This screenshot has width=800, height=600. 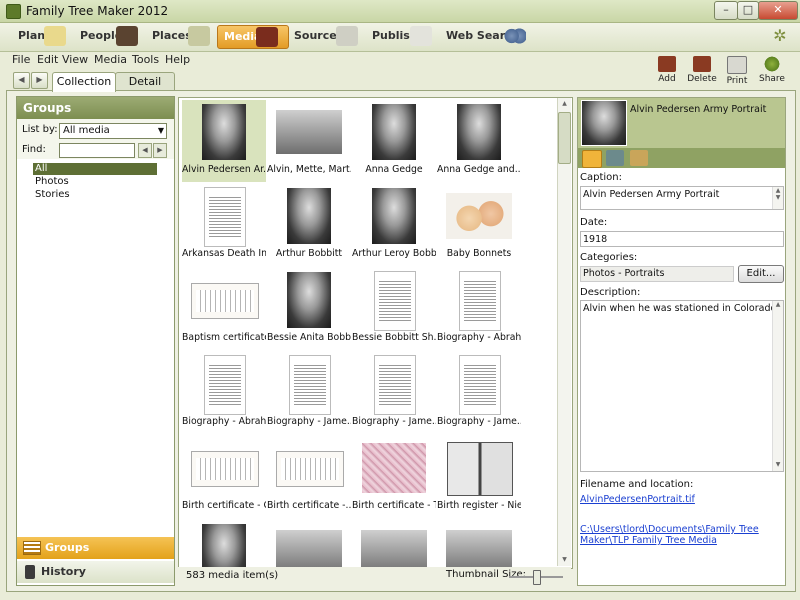 I want to click on find-next-button: ▶, so click(x=160, y=150).